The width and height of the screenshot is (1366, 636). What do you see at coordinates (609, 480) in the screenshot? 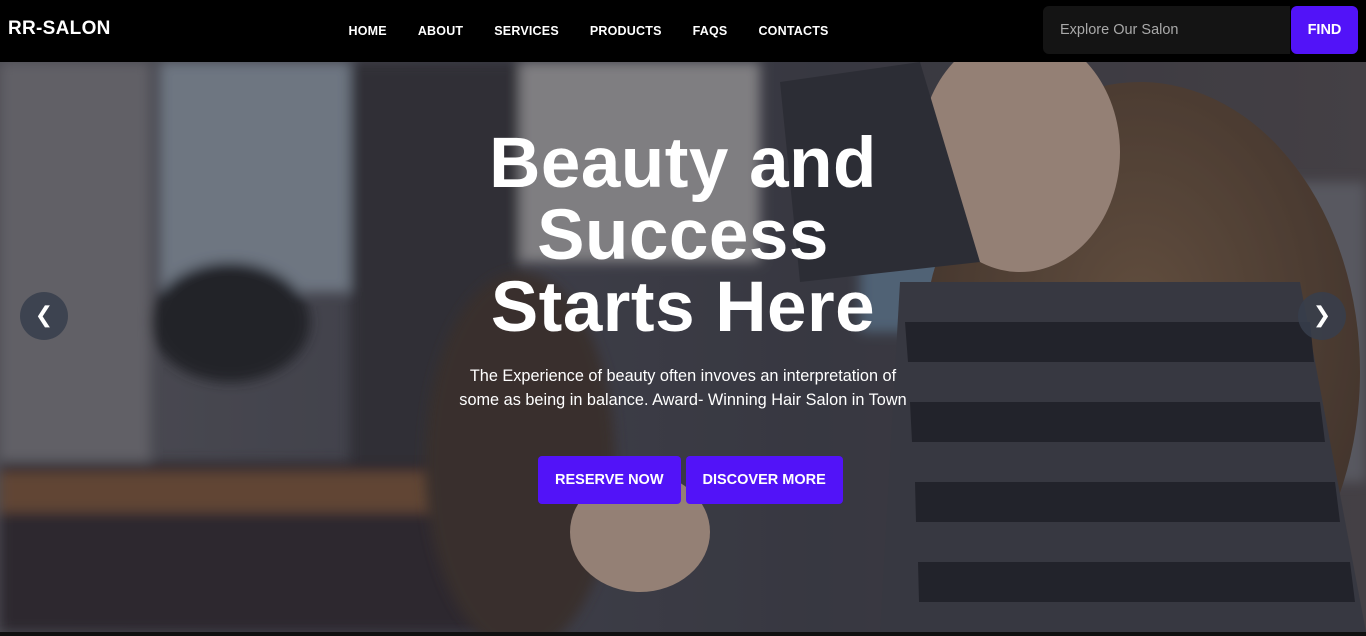
I see `reserve-now-button: RESERVE NOW` at bounding box center [609, 480].